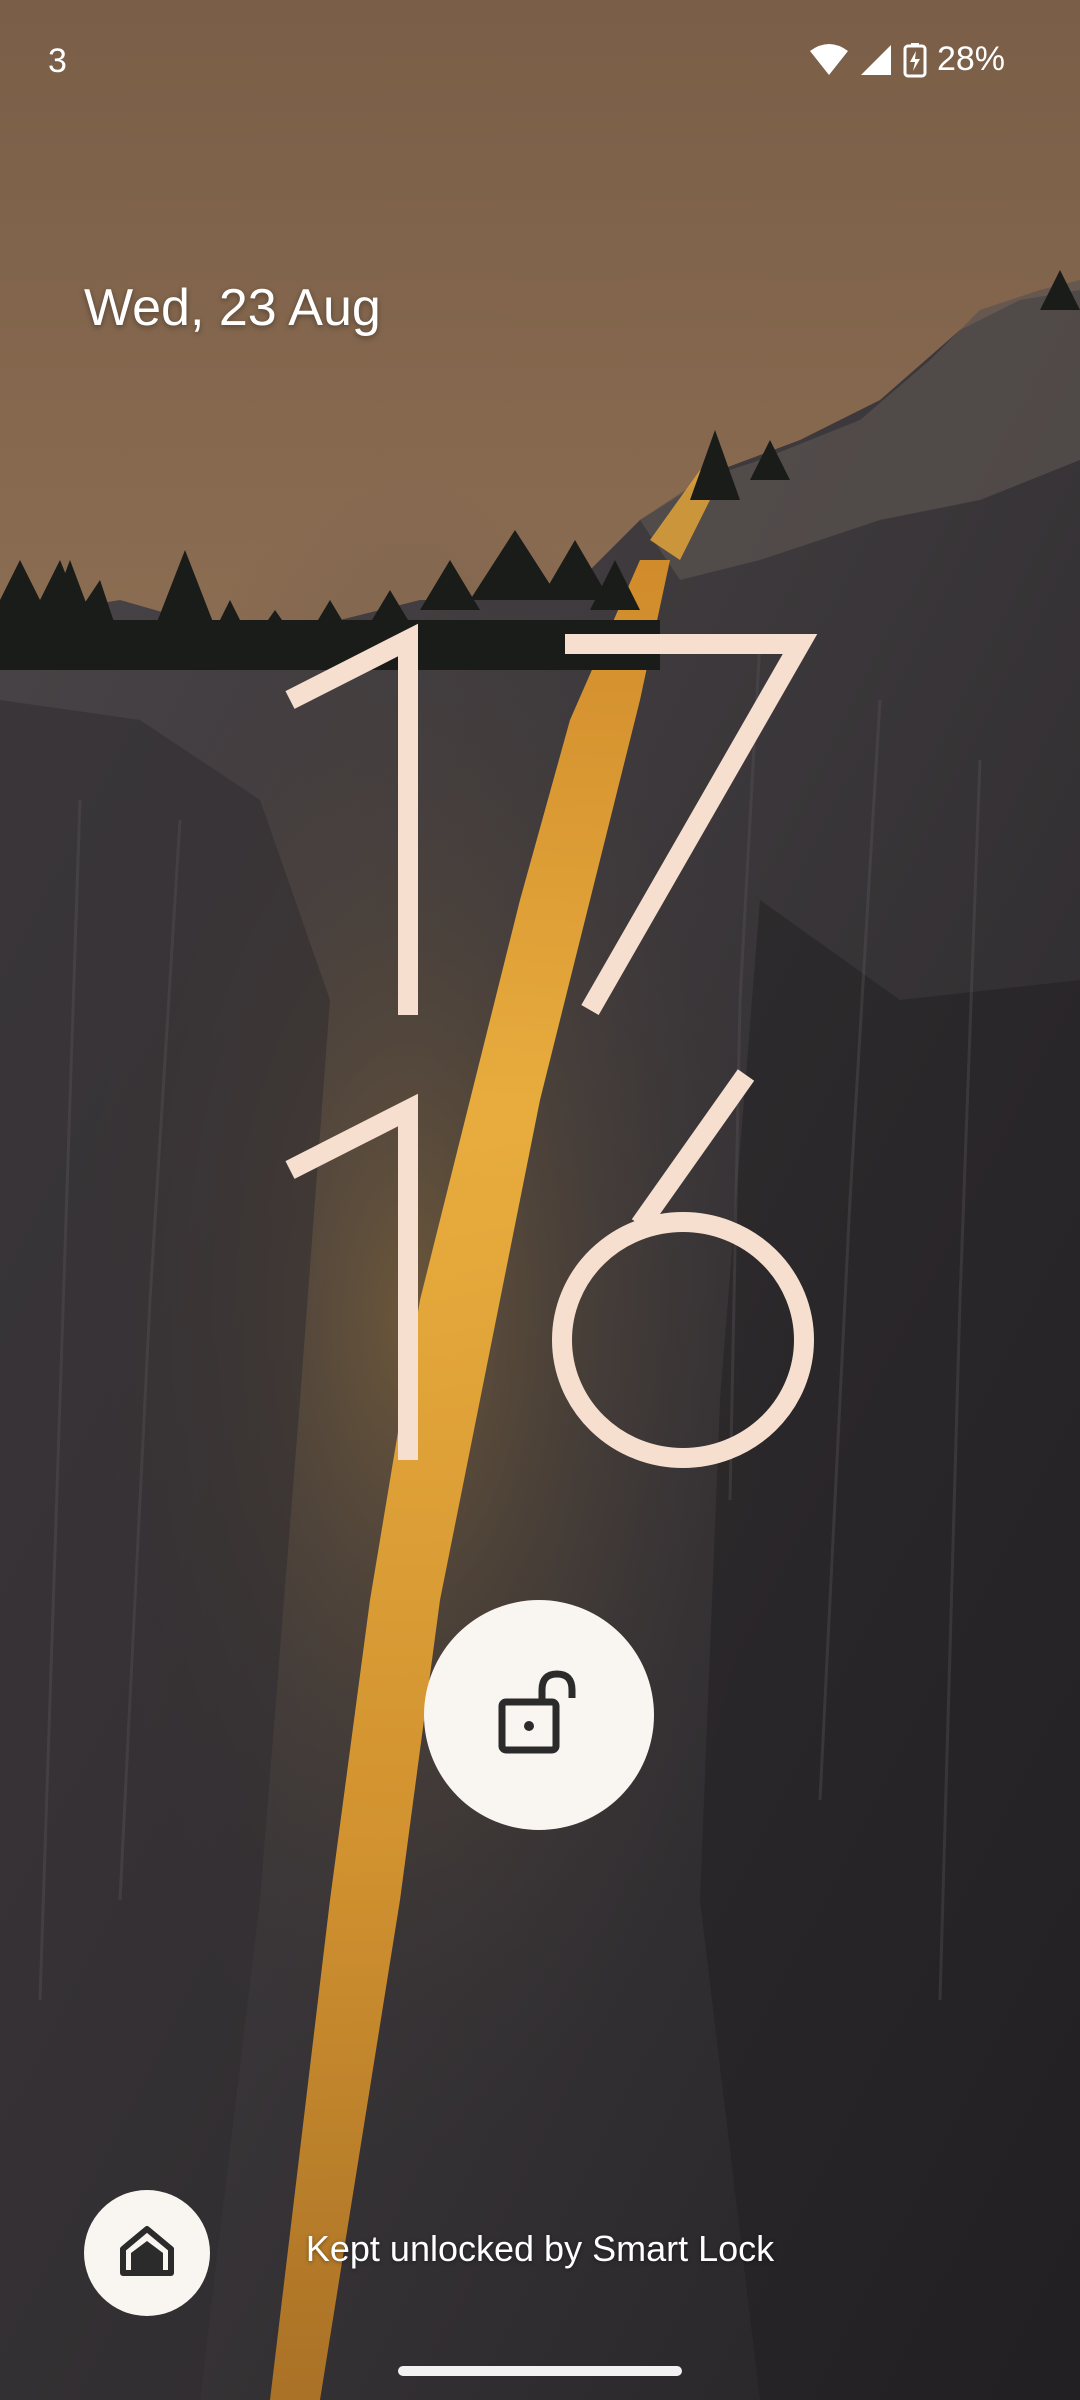 This screenshot has height=2400, width=1080. What do you see at coordinates (540, 2248) in the screenshot?
I see `smart-lock-status: Kept unlocked by Smart Lock` at bounding box center [540, 2248].